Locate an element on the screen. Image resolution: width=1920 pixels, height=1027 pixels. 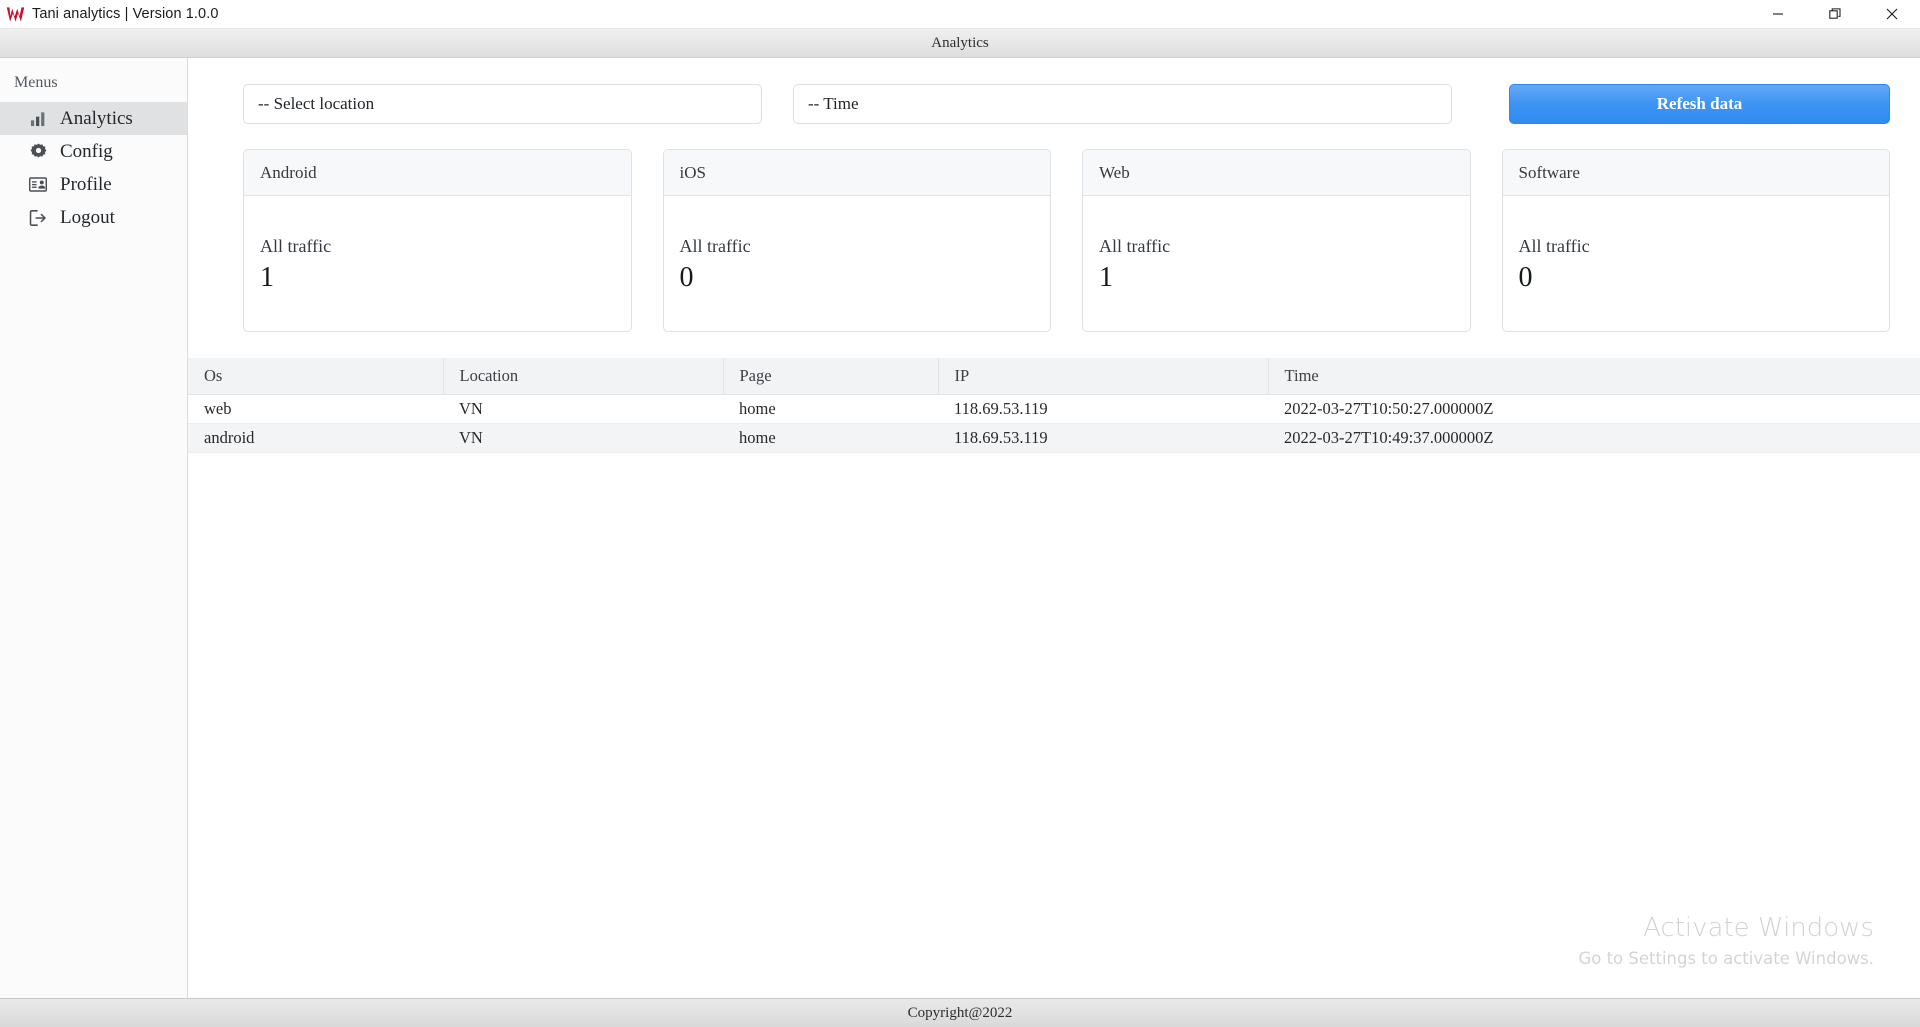
sidebar-item-config: Config is located at coordinates (93, 151).